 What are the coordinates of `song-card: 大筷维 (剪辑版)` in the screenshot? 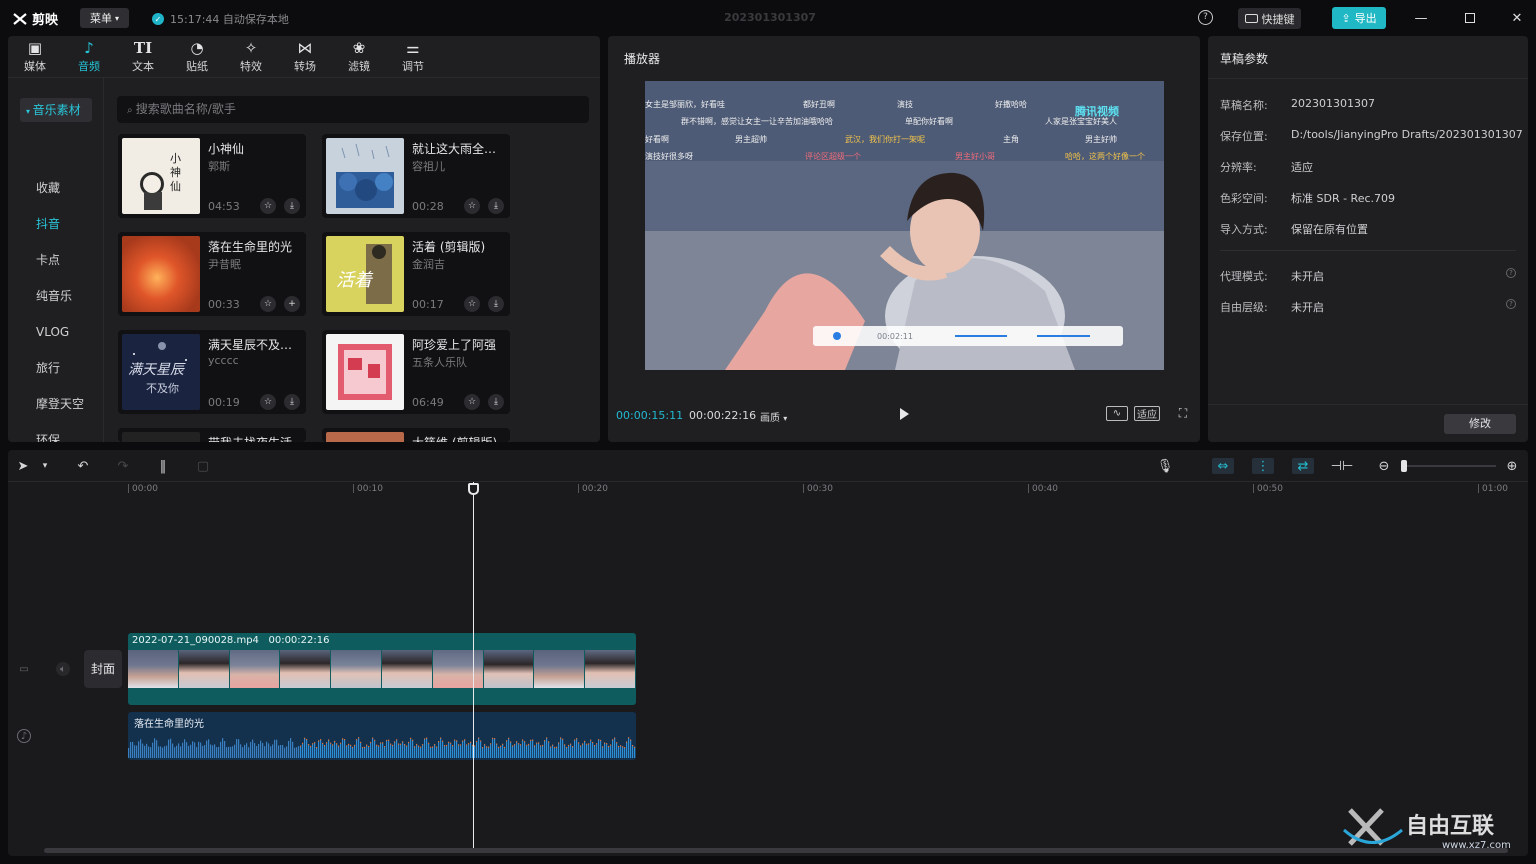 It's located at (416, 435).